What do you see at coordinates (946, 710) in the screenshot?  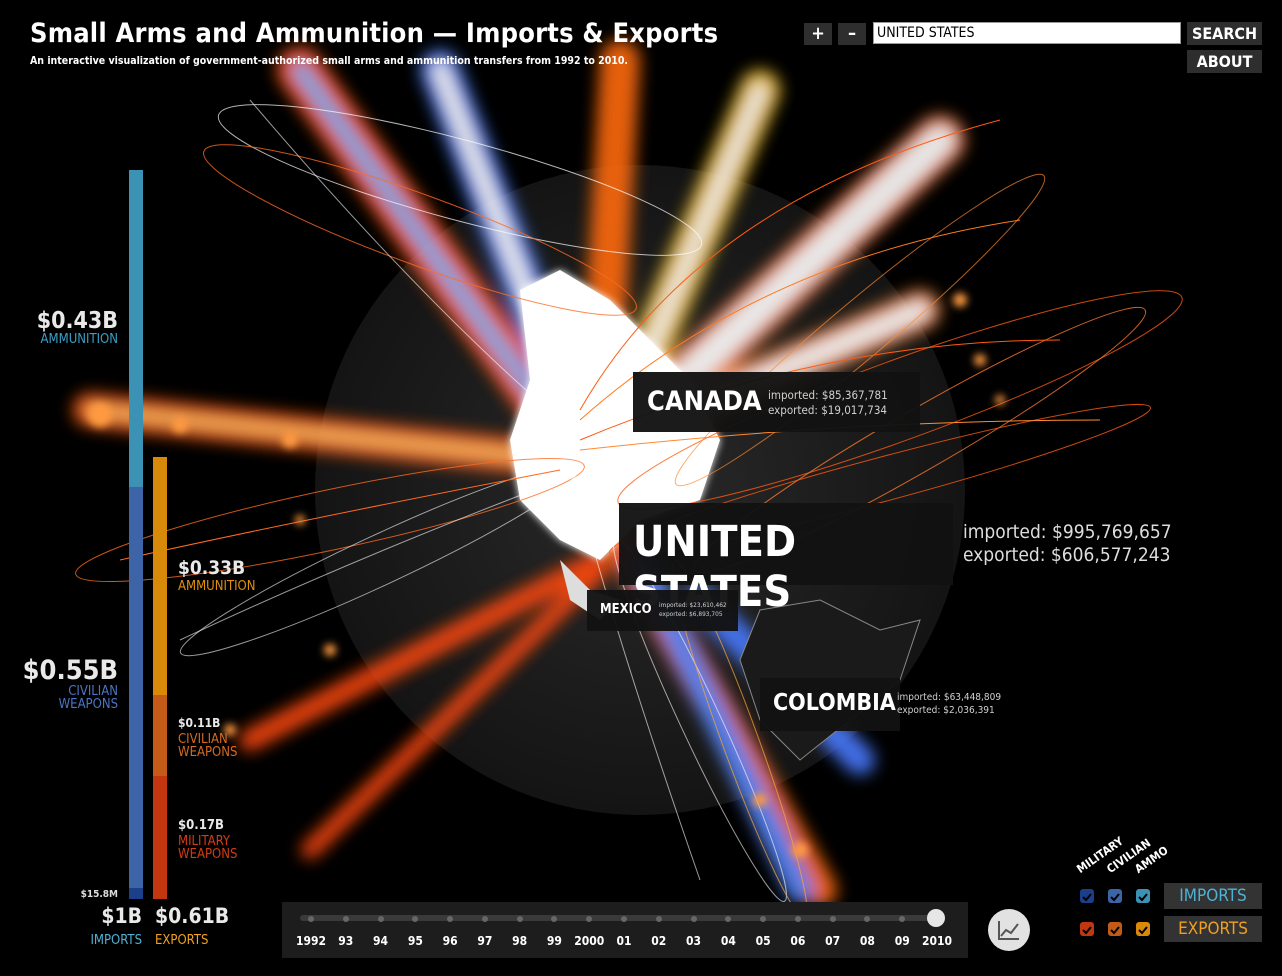 I see `colombia-exported: exported: $2,036,391` at bounding box center [946, 710].